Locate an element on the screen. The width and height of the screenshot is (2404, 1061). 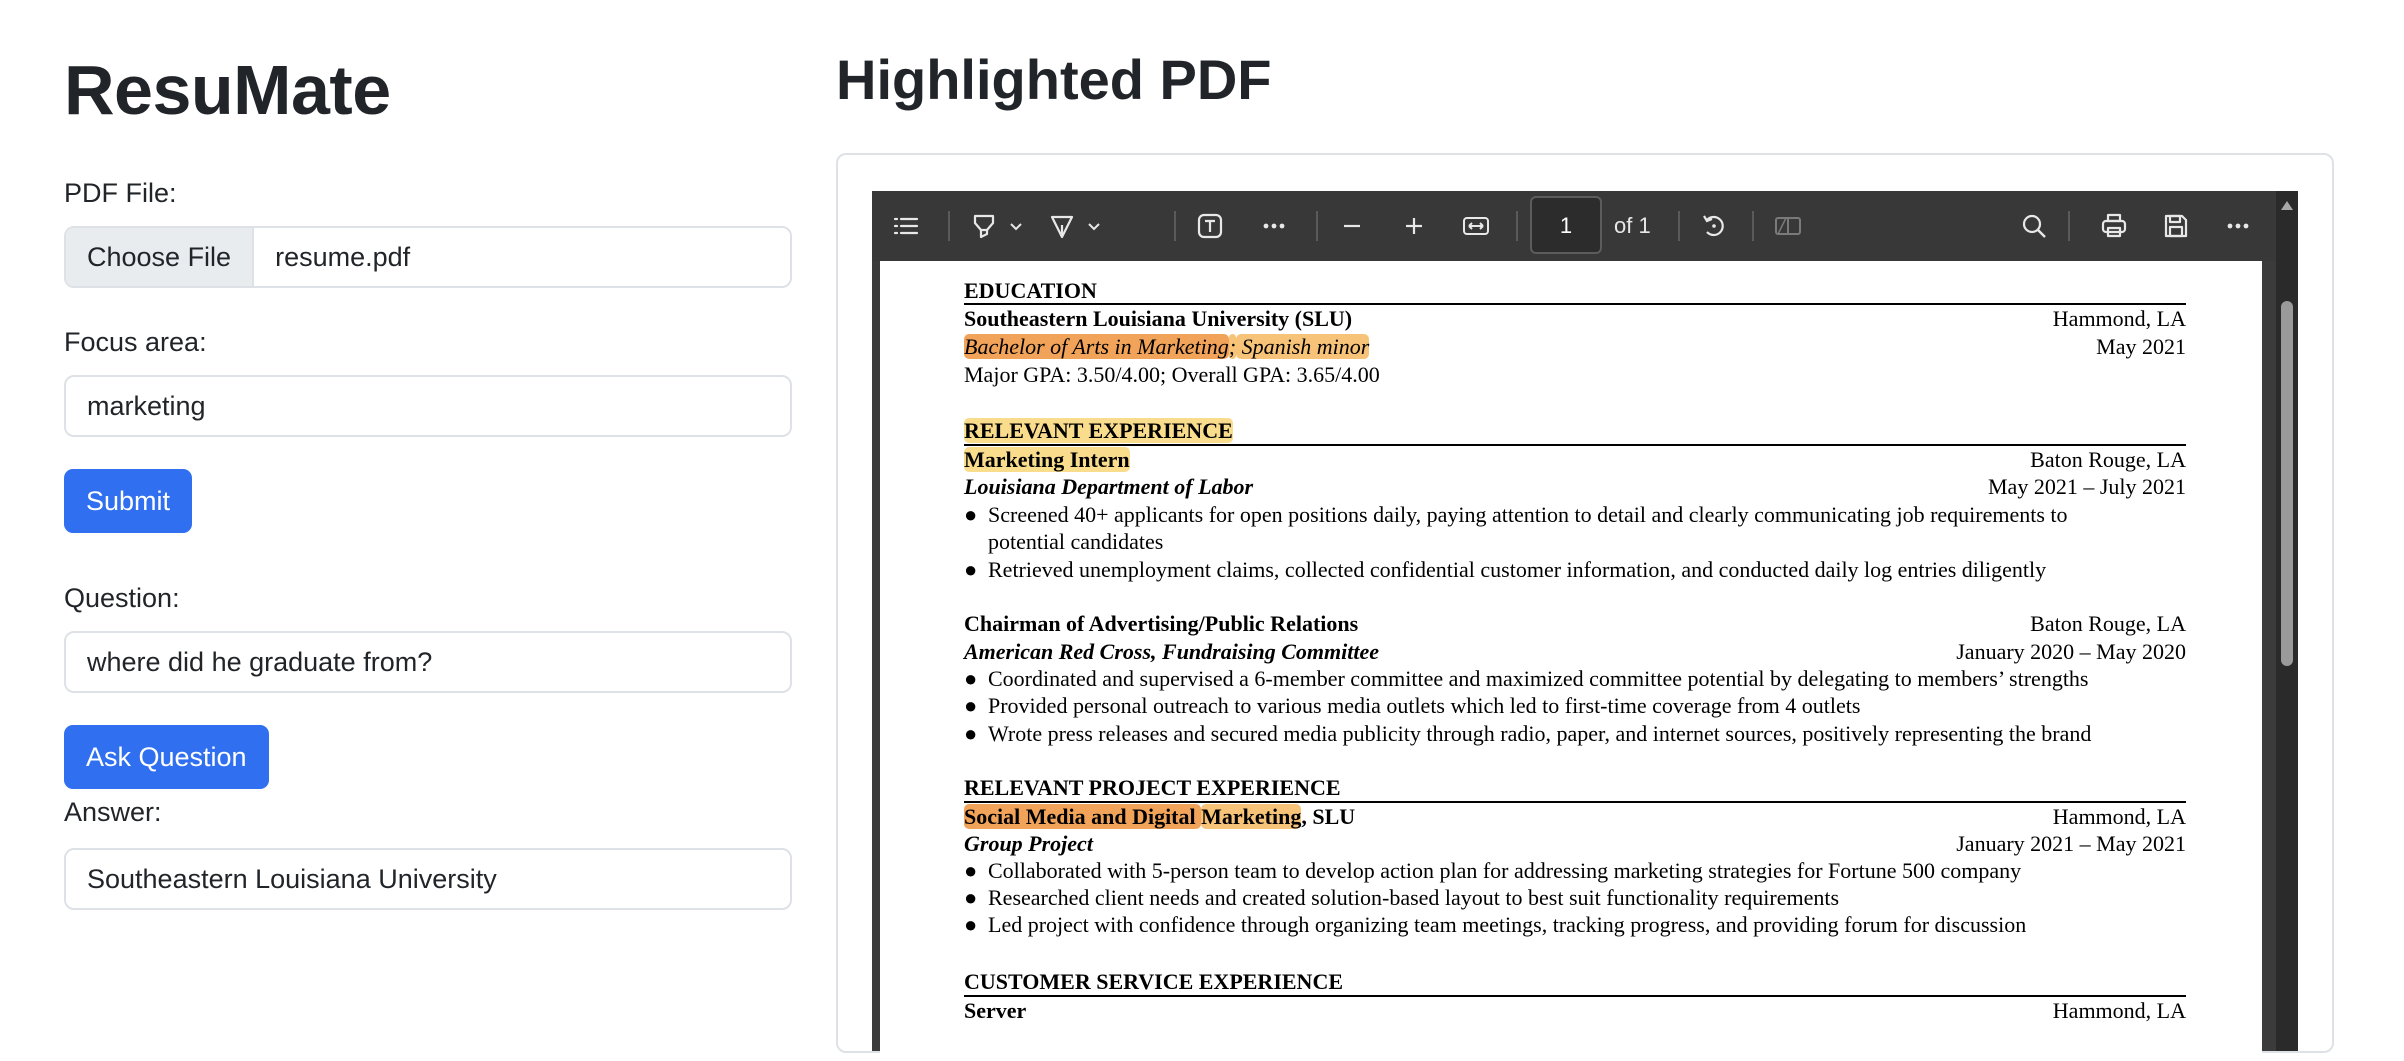
highlighted-pdf-title: Highlighted PDF is located at coordinates (1054, 79).